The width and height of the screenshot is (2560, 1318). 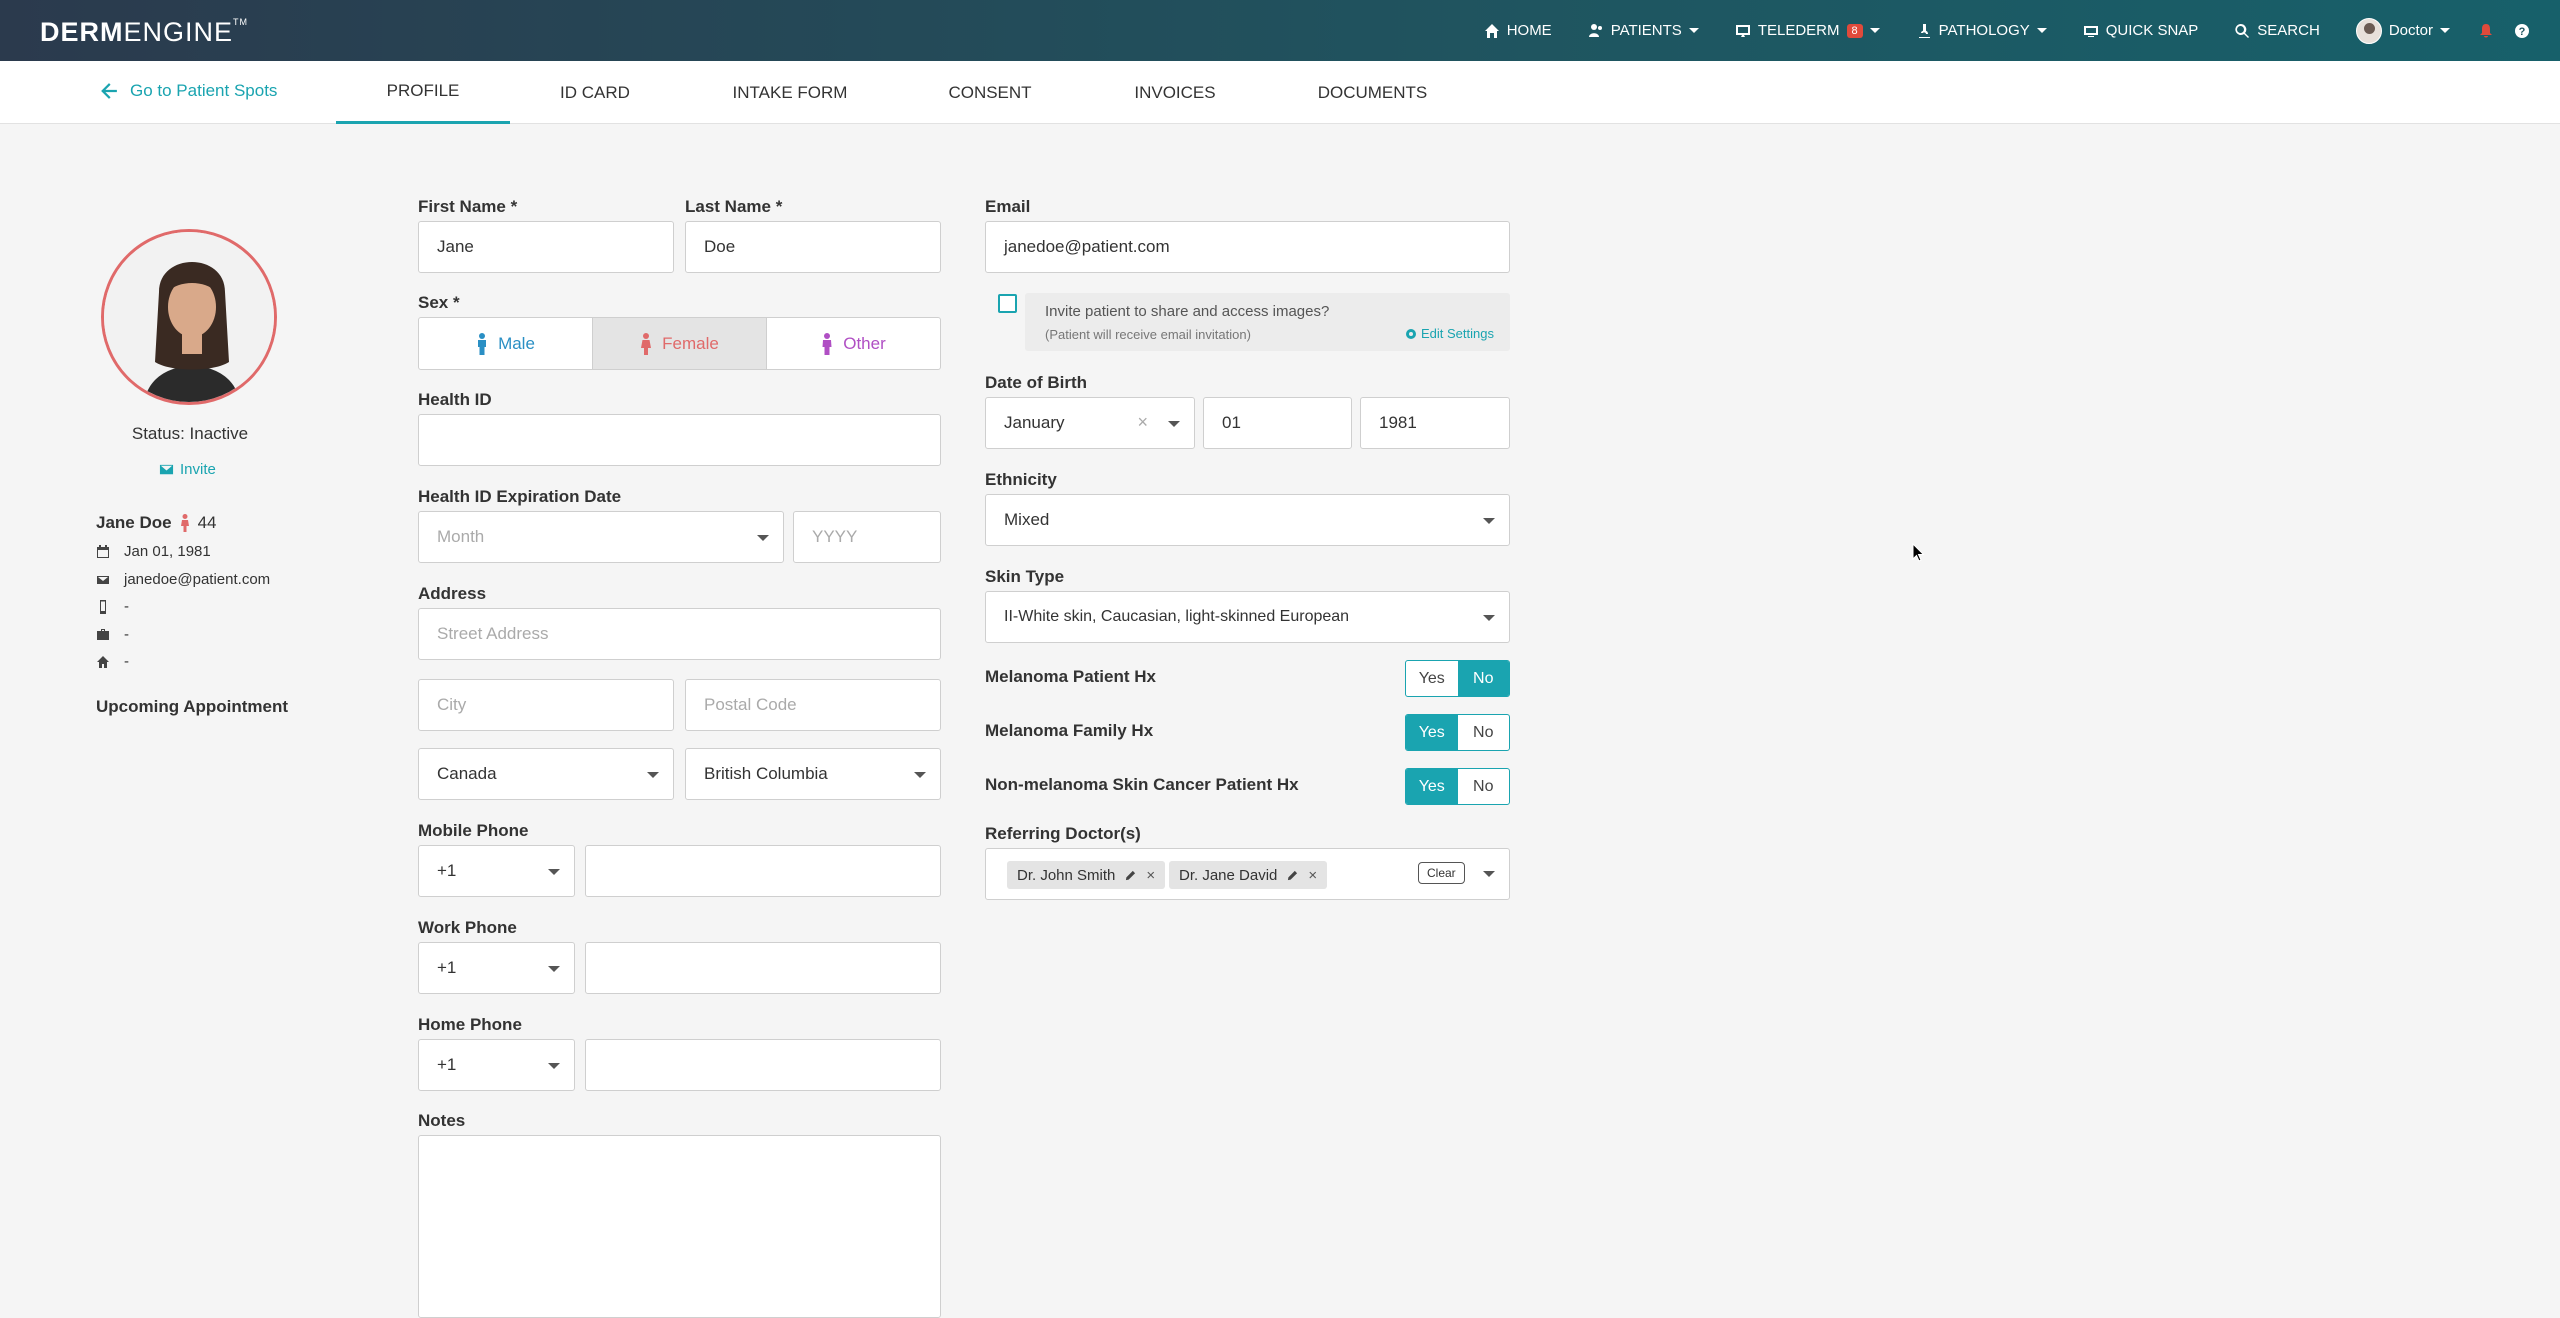 I want to click on home-phone-label: Home Phone, so click(x=470, y=1024).